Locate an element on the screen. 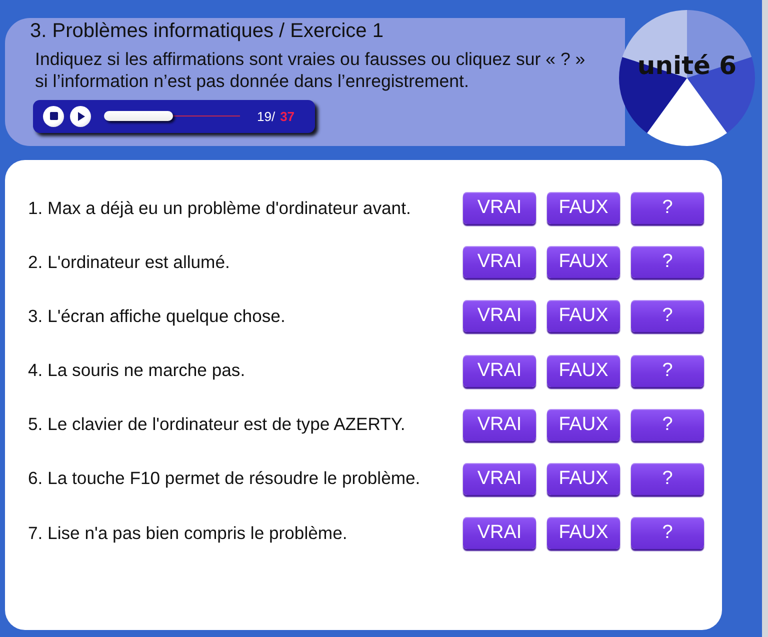  question-text: 3. L'écran affiche quelque chose. is located at coordinates (157, 316).